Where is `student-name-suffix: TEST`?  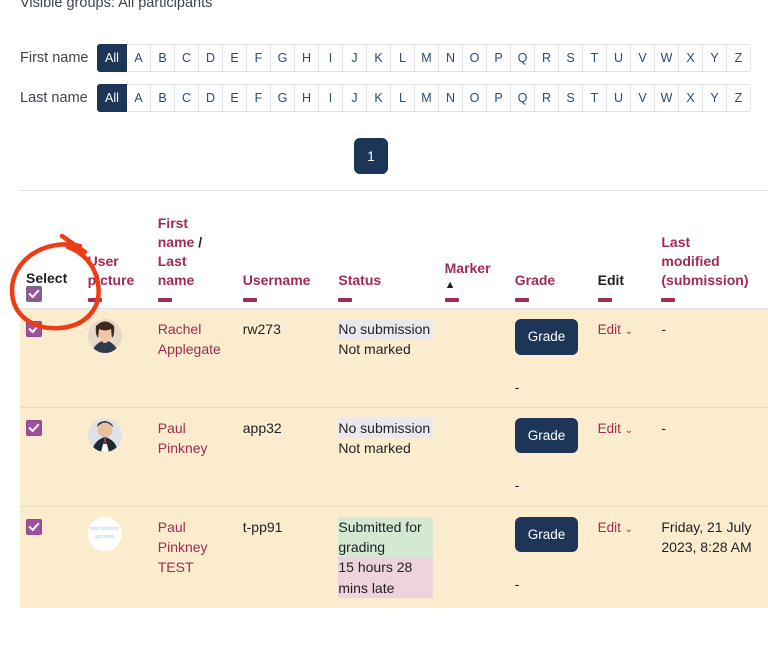
student-name-suffix: TEST is located at coordinates (194, 567).